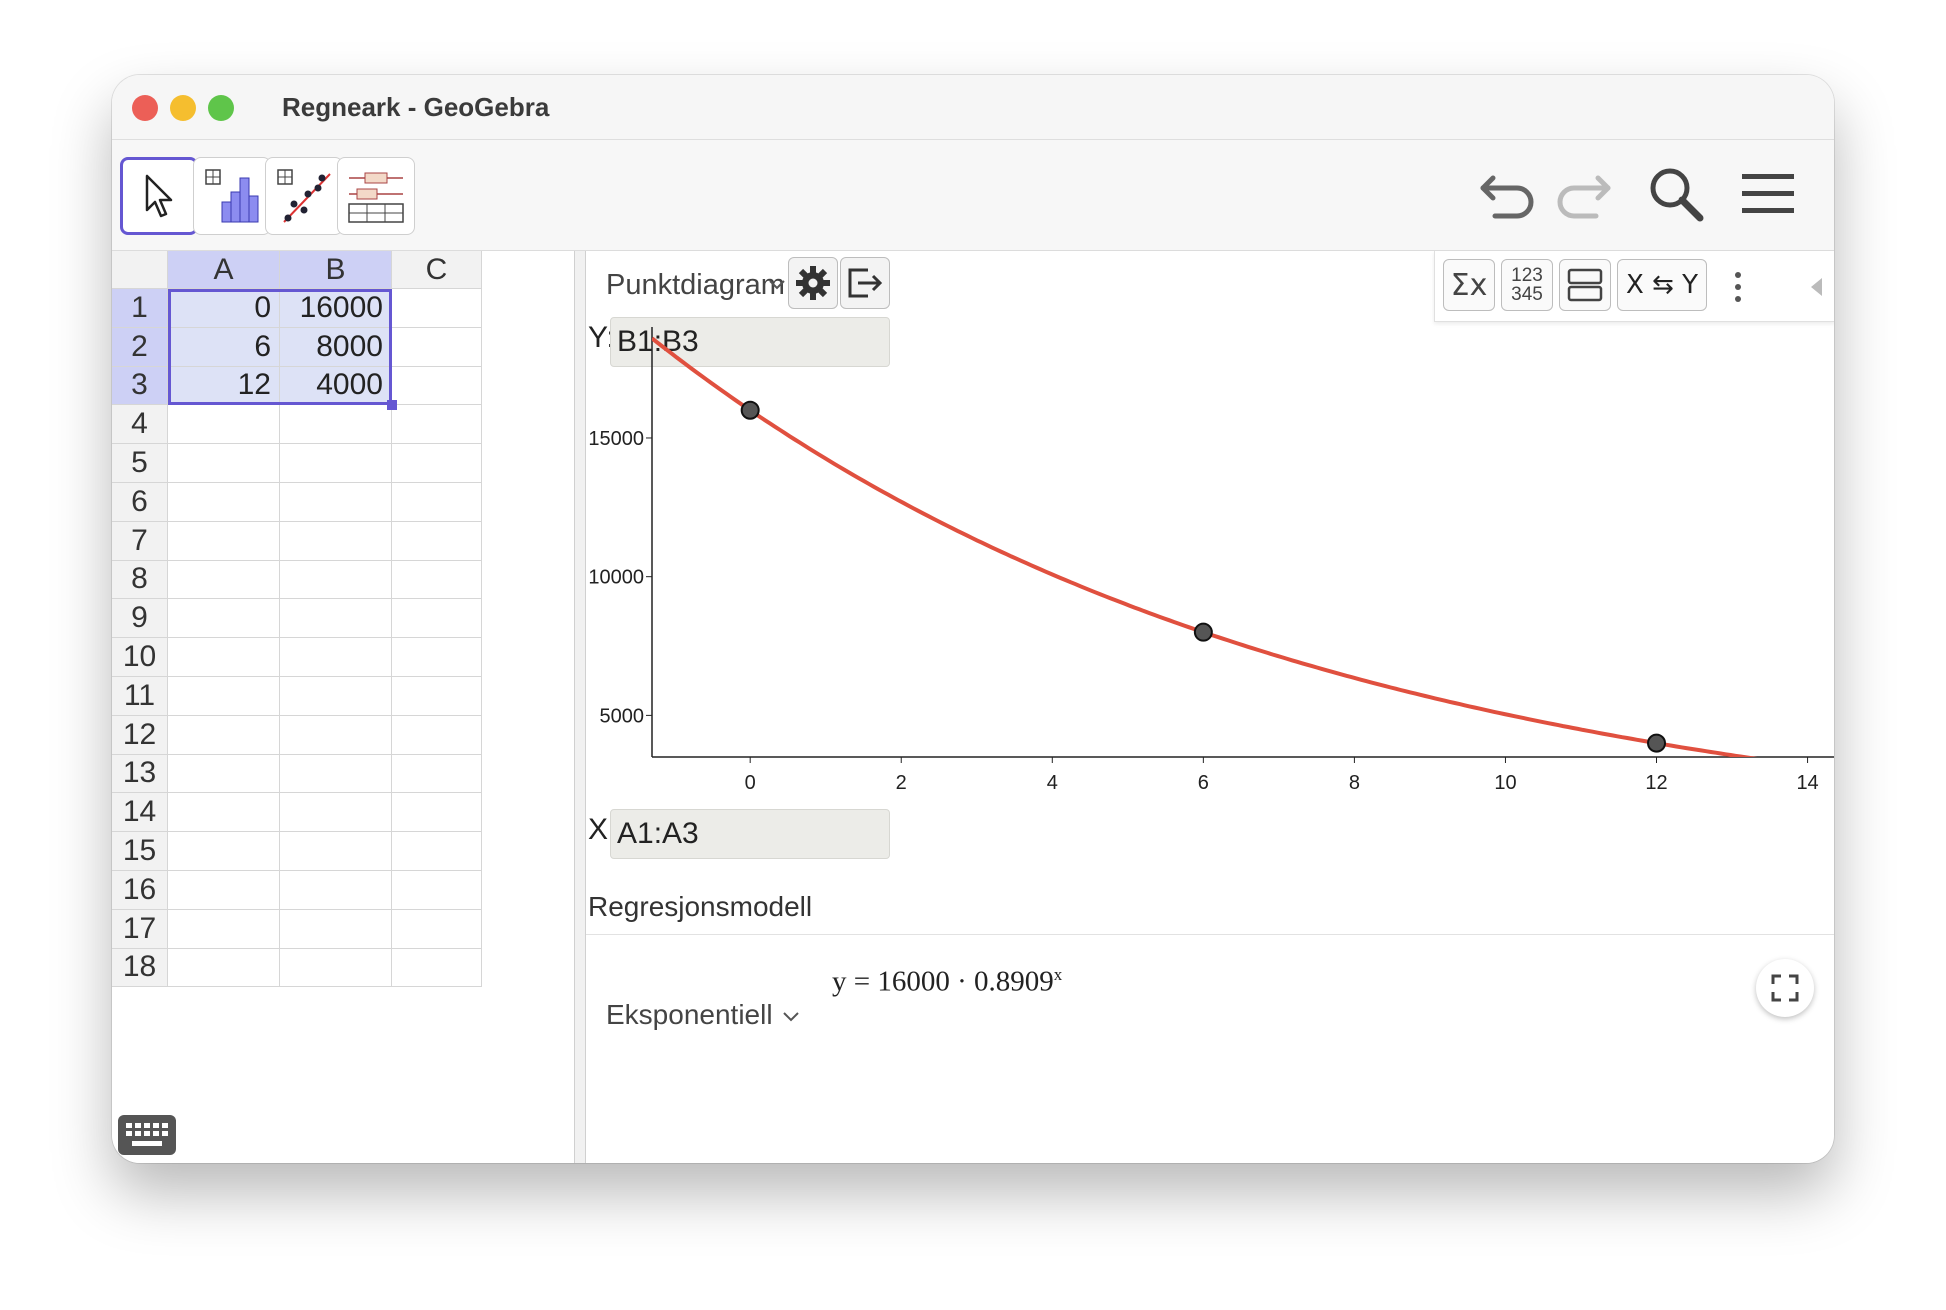  What do you see at coordinates (147, 1135) in the screenshot?
I see `keyboard-toggle-button` at bounding box center [147, 1135].